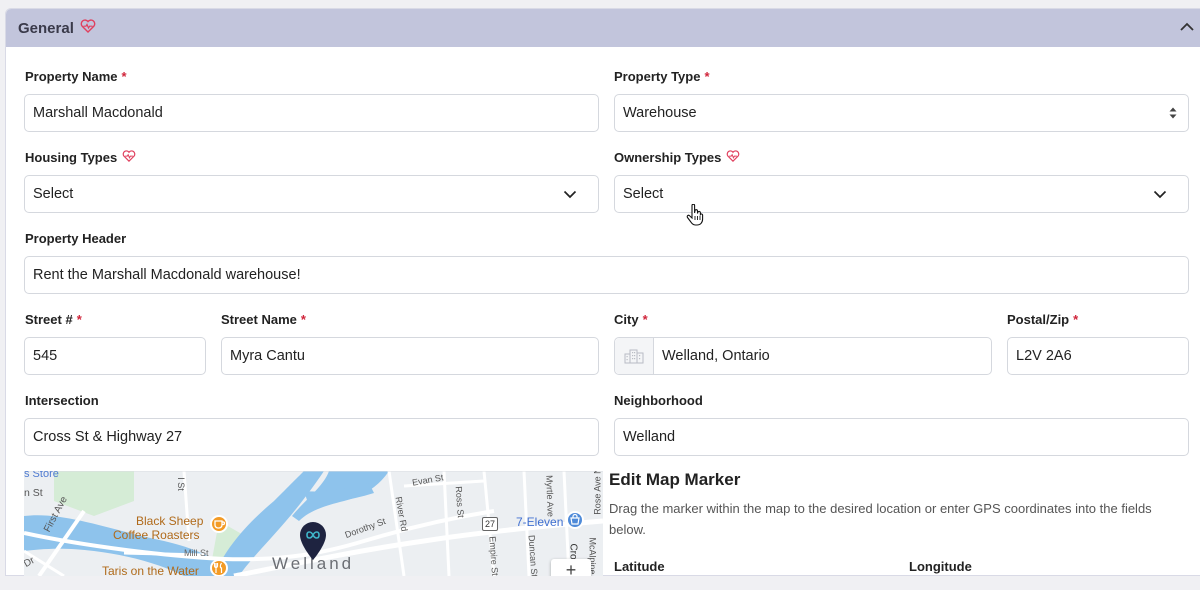 The image size is (1200, 590). What do you see at coordinates (490, 524) in the screenshot?
I see `highway-shield: 27` at bounding box center [490, 524].